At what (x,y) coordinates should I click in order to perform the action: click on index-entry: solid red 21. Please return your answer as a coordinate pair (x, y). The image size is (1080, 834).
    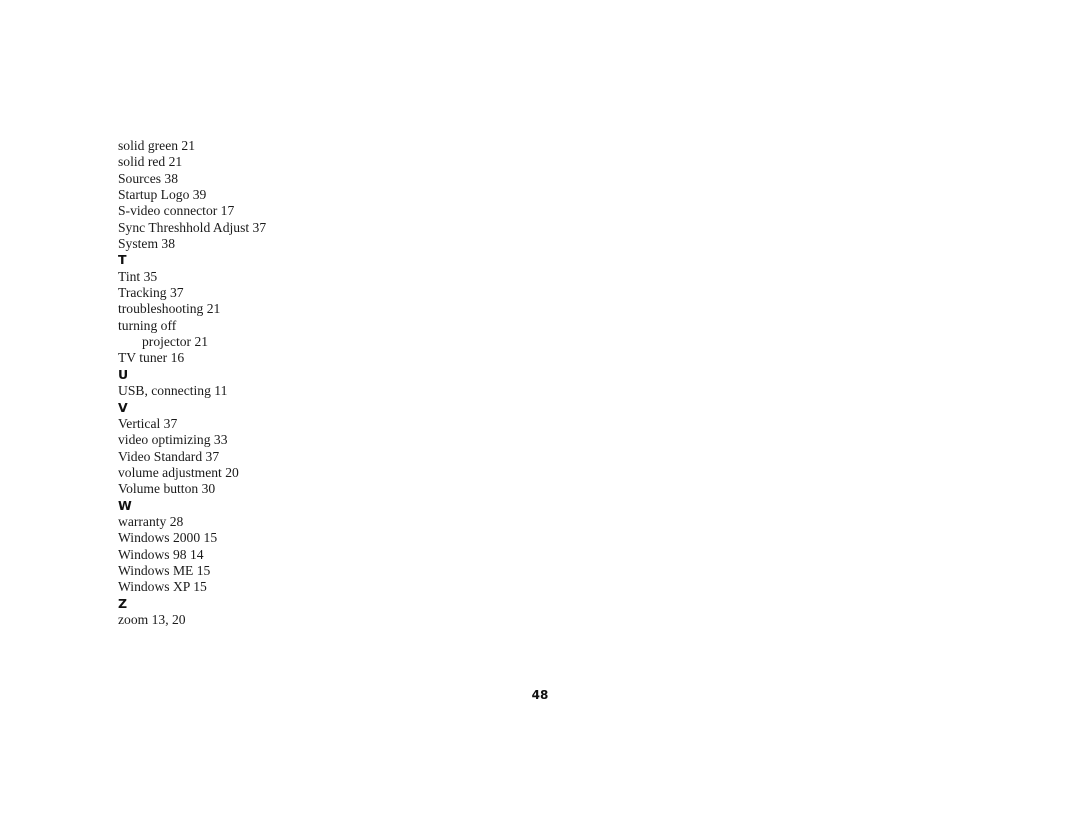
    Looking at the image, I should click on (150, 162).